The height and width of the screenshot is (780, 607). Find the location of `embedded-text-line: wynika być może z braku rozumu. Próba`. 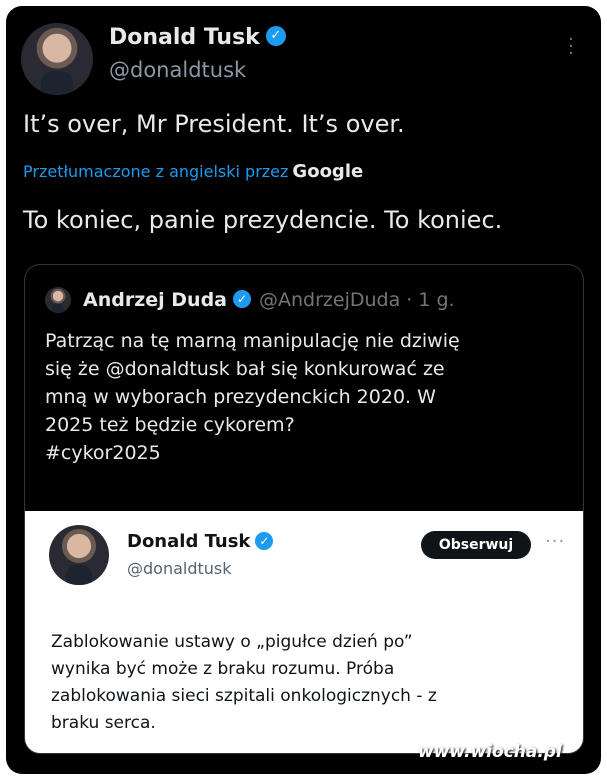

embedded-text-line: wynika być może z braku rozumu. Próba is located at coordinates (223, 669).